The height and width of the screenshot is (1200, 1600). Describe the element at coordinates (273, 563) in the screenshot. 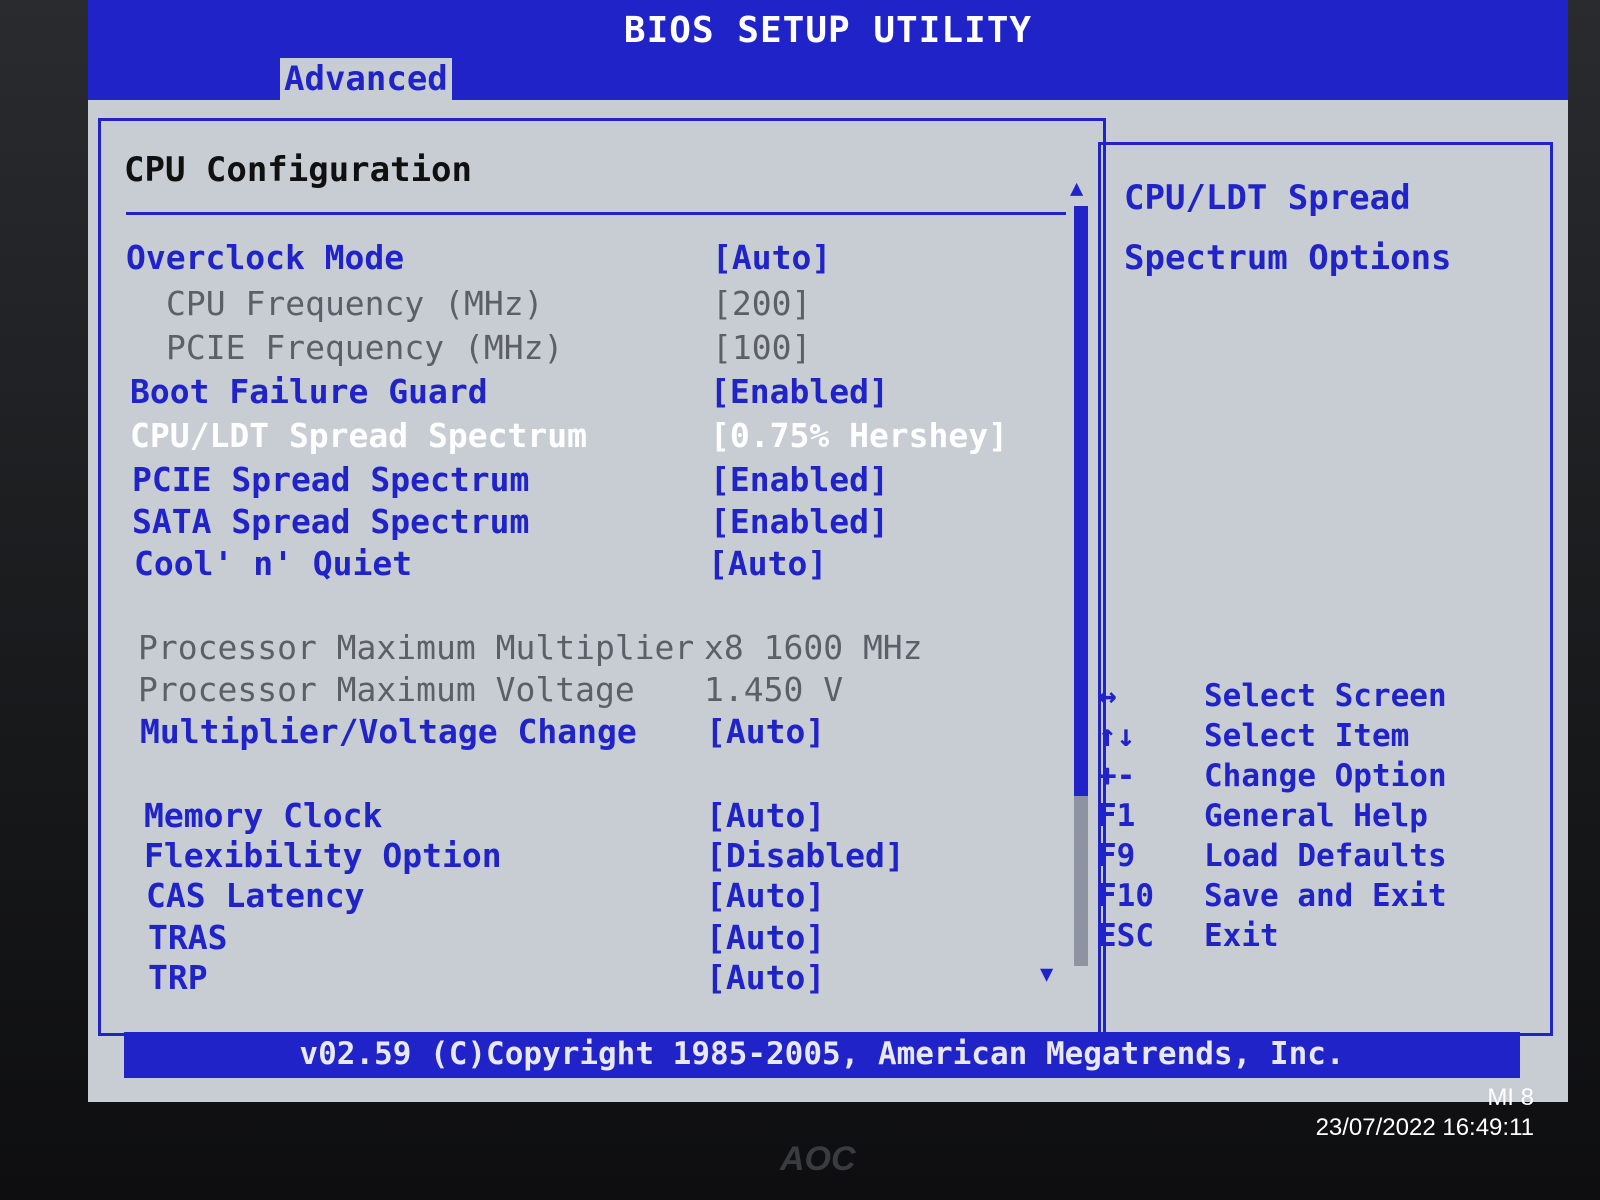

I see `setting-label: Cool' n' Quiet` at that location.